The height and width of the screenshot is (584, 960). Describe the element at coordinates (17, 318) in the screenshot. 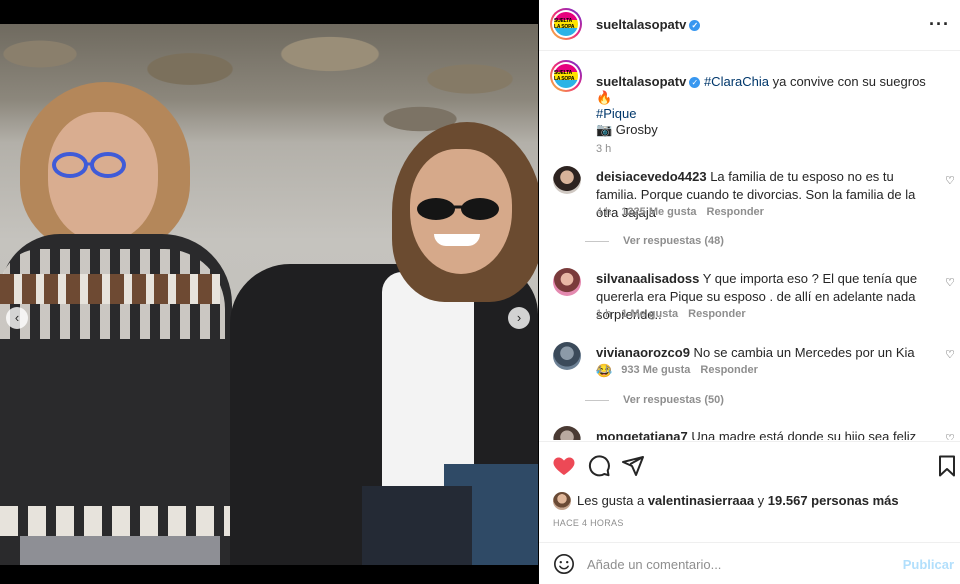

I see `previous-slide-button: ‹` at that location.